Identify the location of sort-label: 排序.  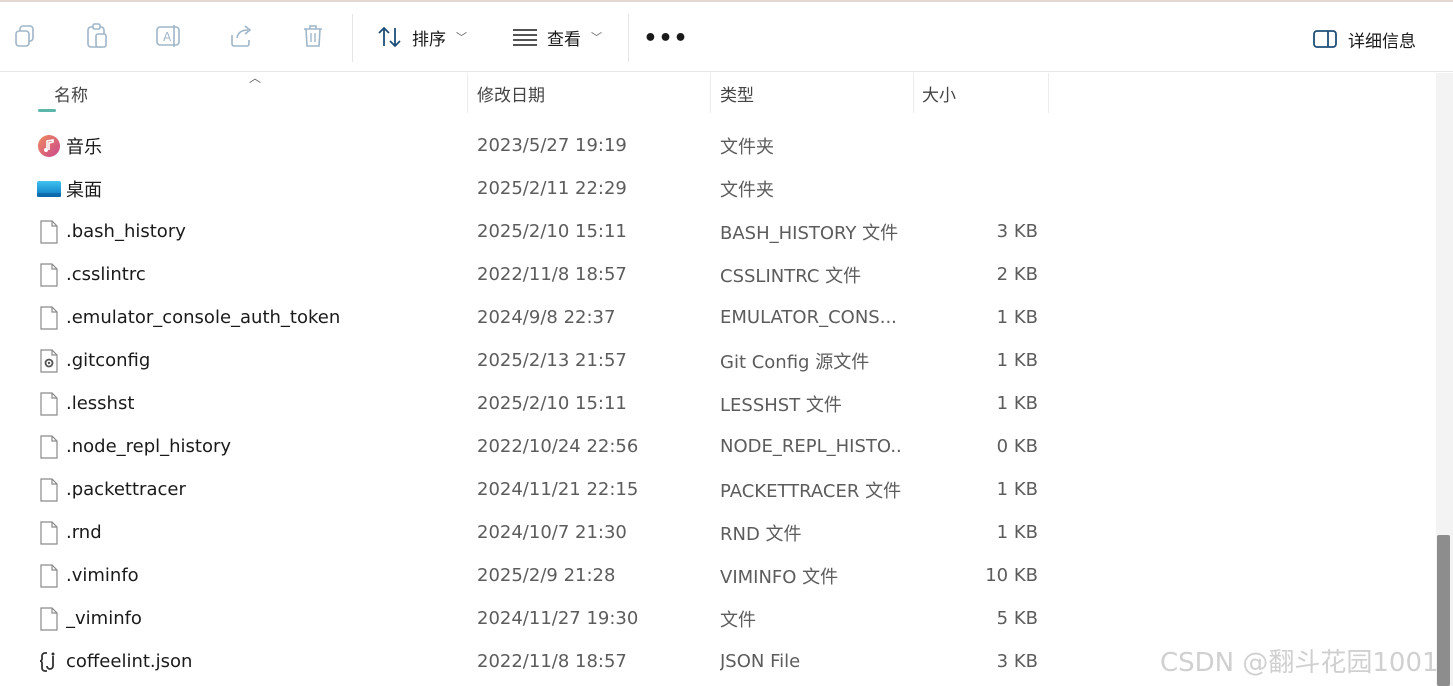
(429, 39).